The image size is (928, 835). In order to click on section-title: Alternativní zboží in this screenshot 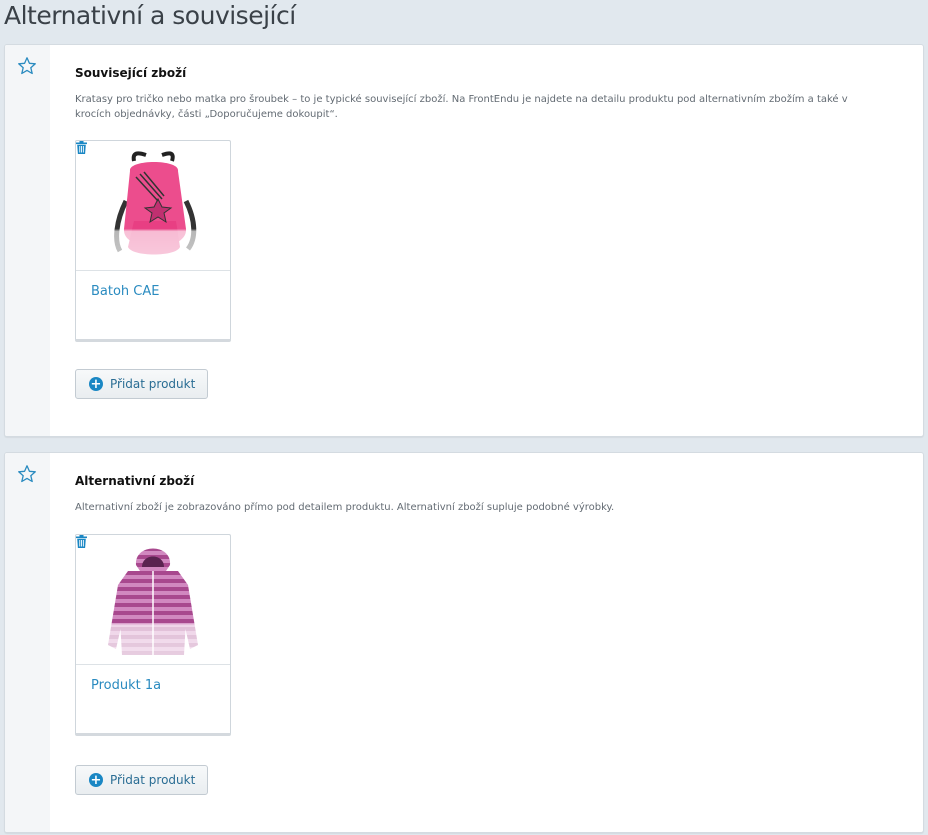, I will do `click(135, 481)`.